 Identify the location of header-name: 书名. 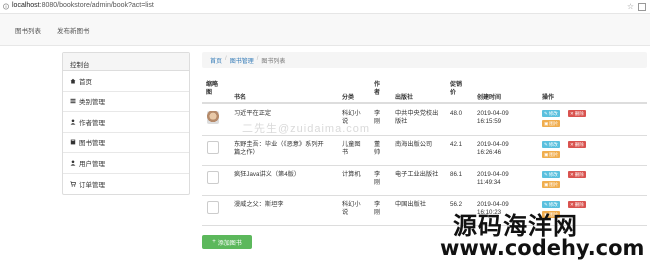
(240, 98).